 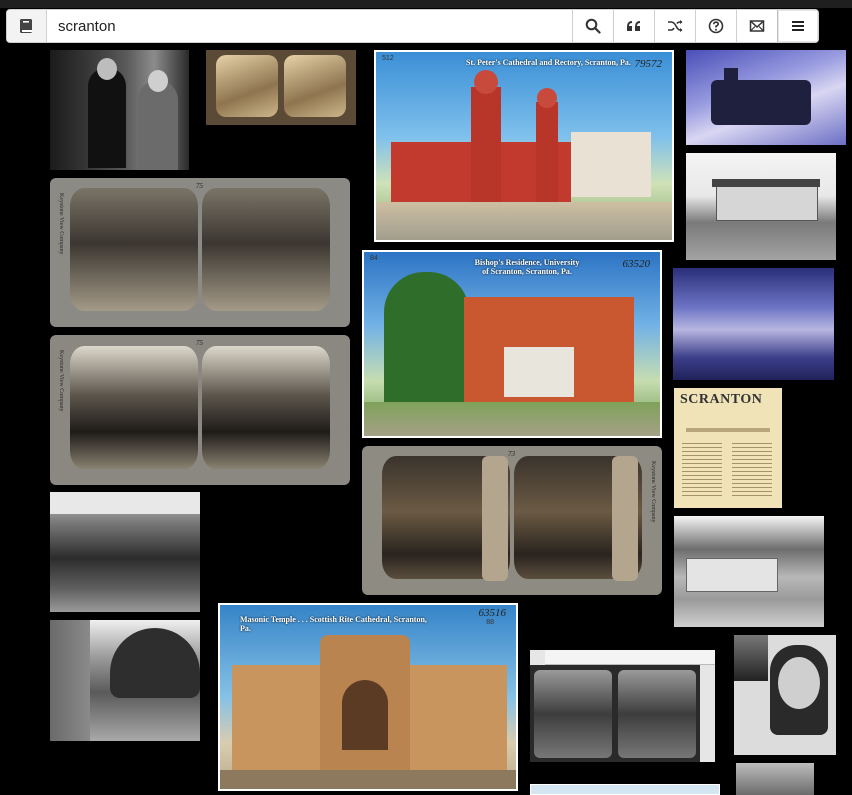 I want to click on menu-button, so click(x=797, y=26).